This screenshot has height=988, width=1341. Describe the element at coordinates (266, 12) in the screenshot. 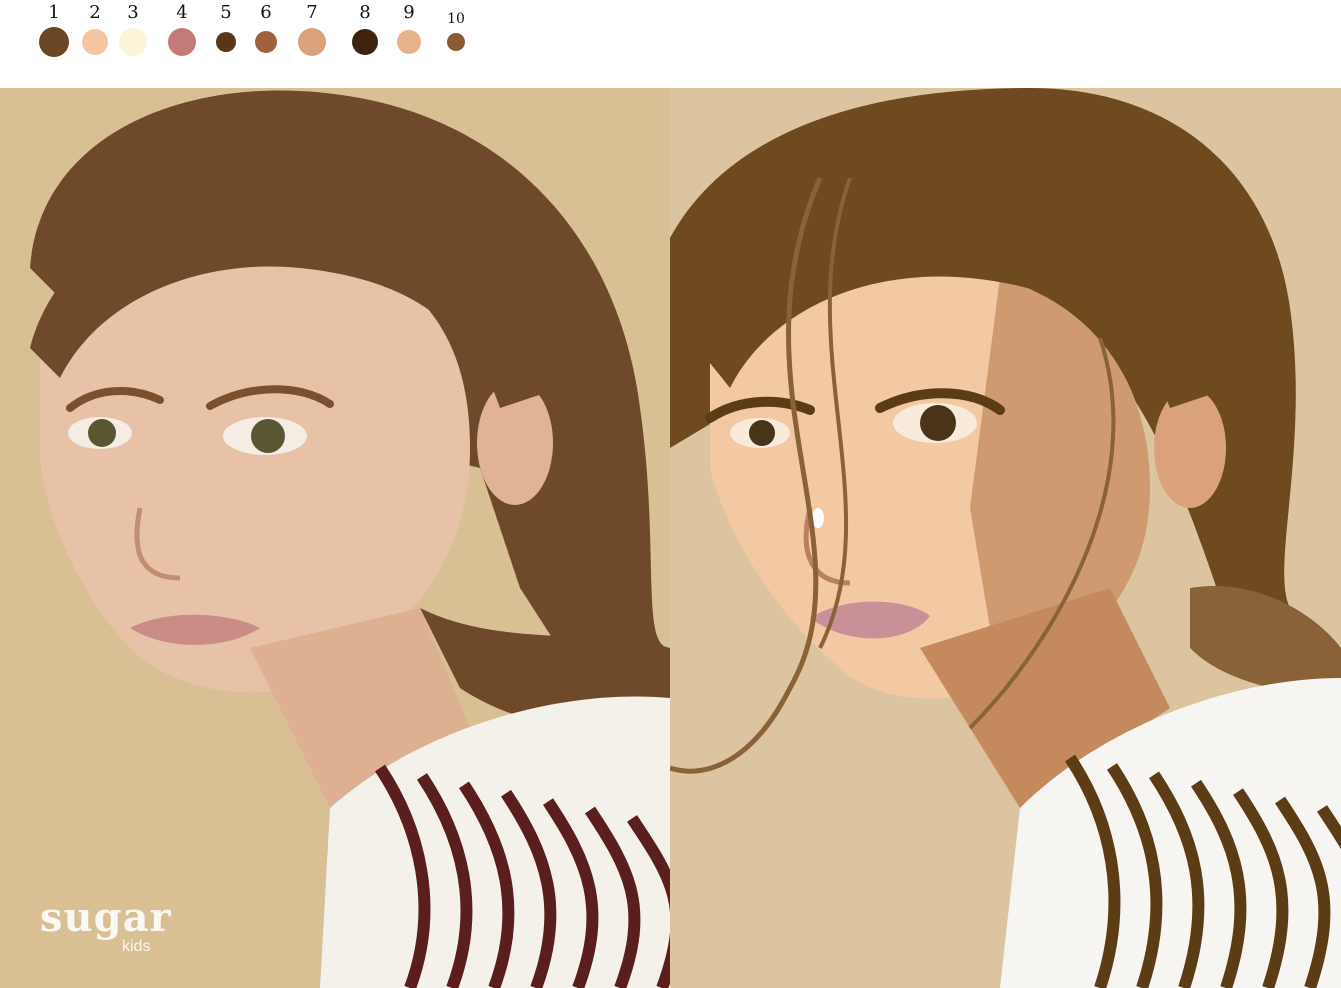

I see `swatch-number-6: 6` at that location.